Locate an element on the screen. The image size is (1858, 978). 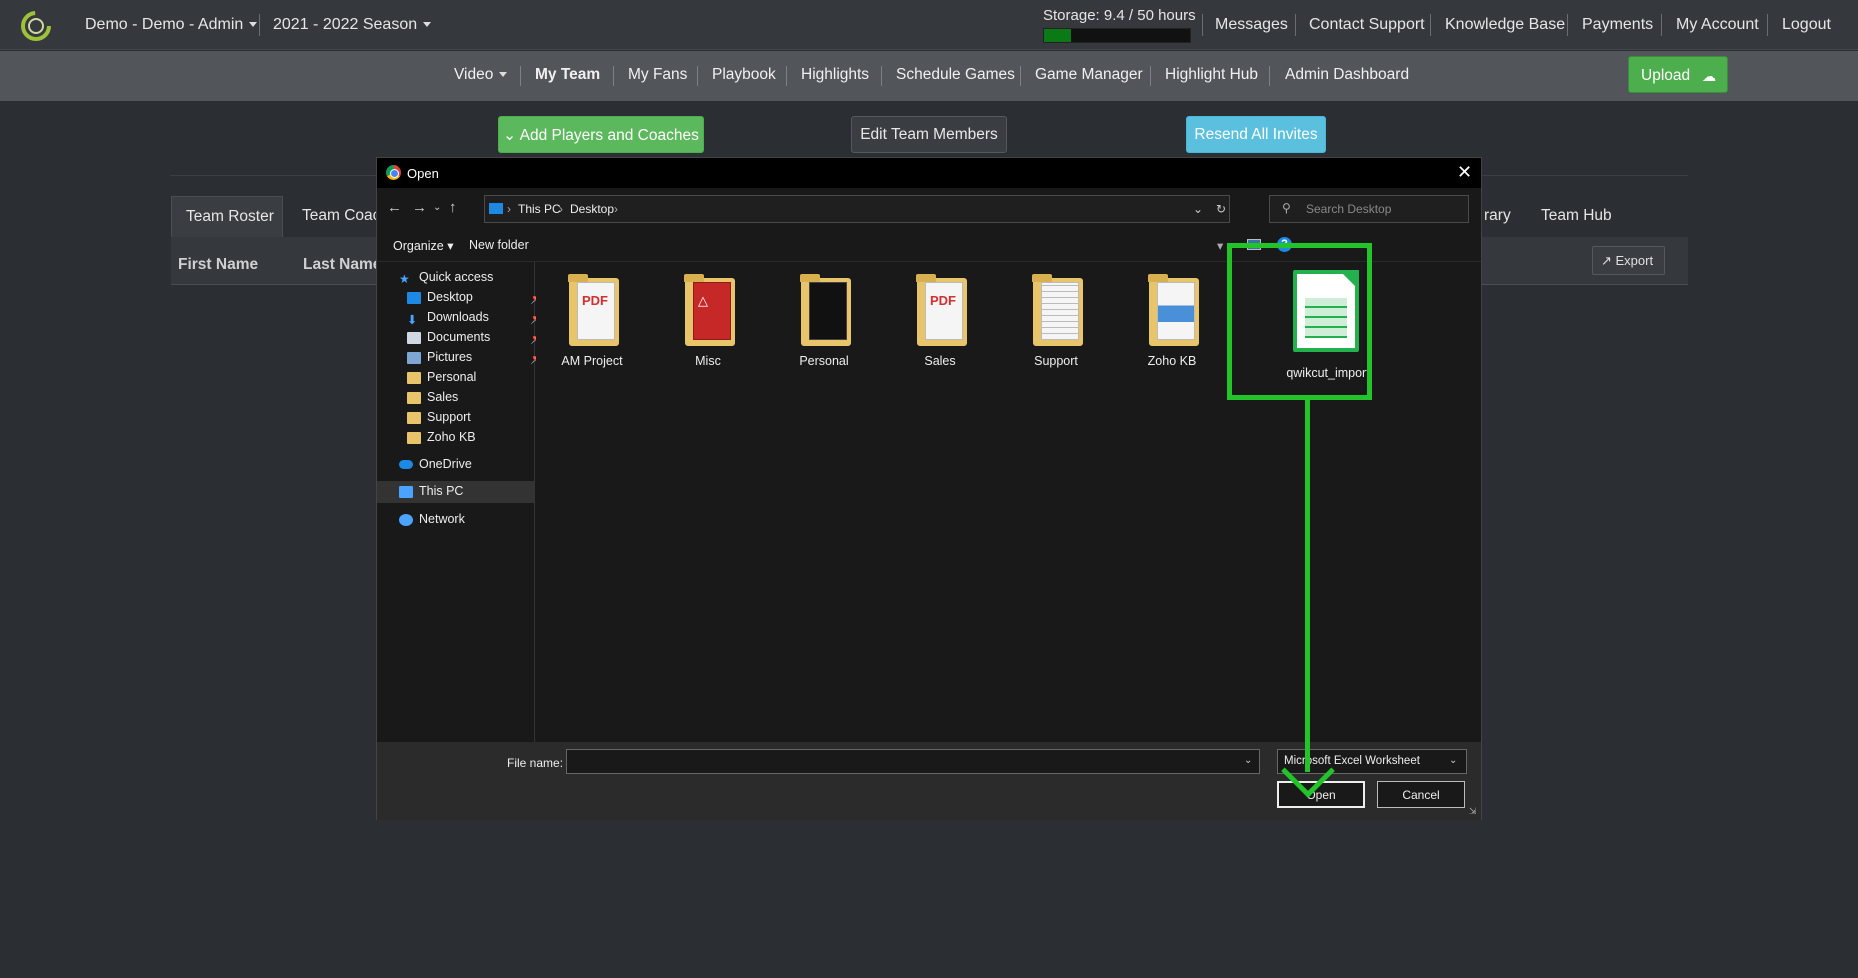
file-personal: Personal is located at coordinates (824, 327).